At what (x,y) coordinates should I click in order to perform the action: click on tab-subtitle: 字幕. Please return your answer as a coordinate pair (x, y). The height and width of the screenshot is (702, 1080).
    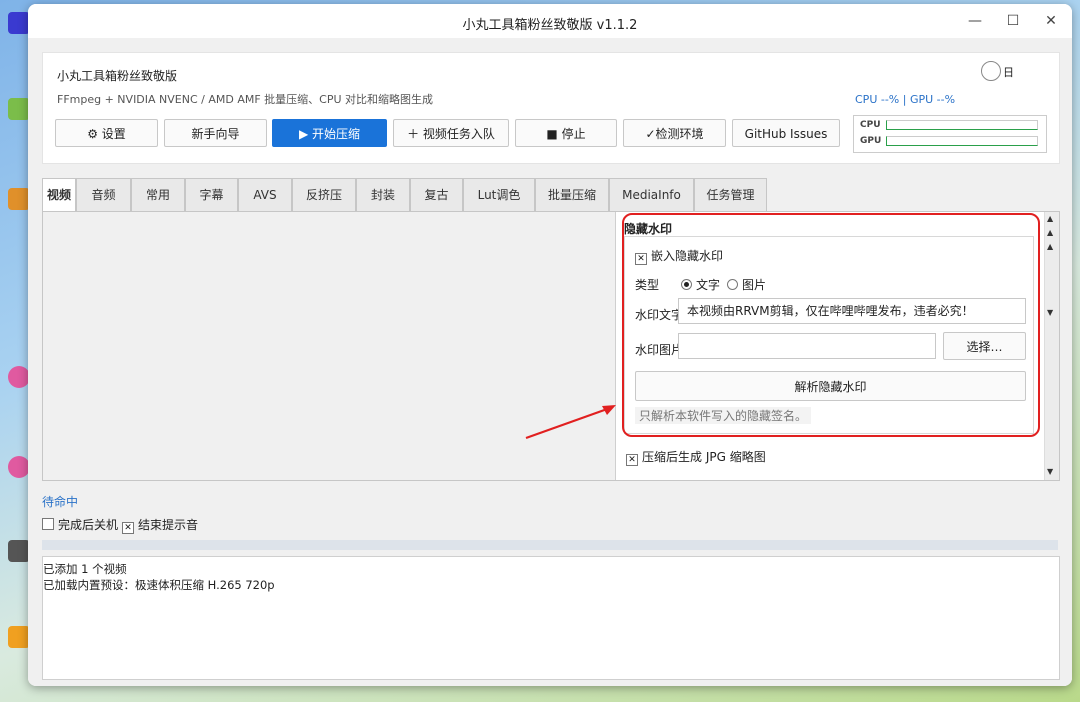
    Looking at the image, I should click on (211, 194).